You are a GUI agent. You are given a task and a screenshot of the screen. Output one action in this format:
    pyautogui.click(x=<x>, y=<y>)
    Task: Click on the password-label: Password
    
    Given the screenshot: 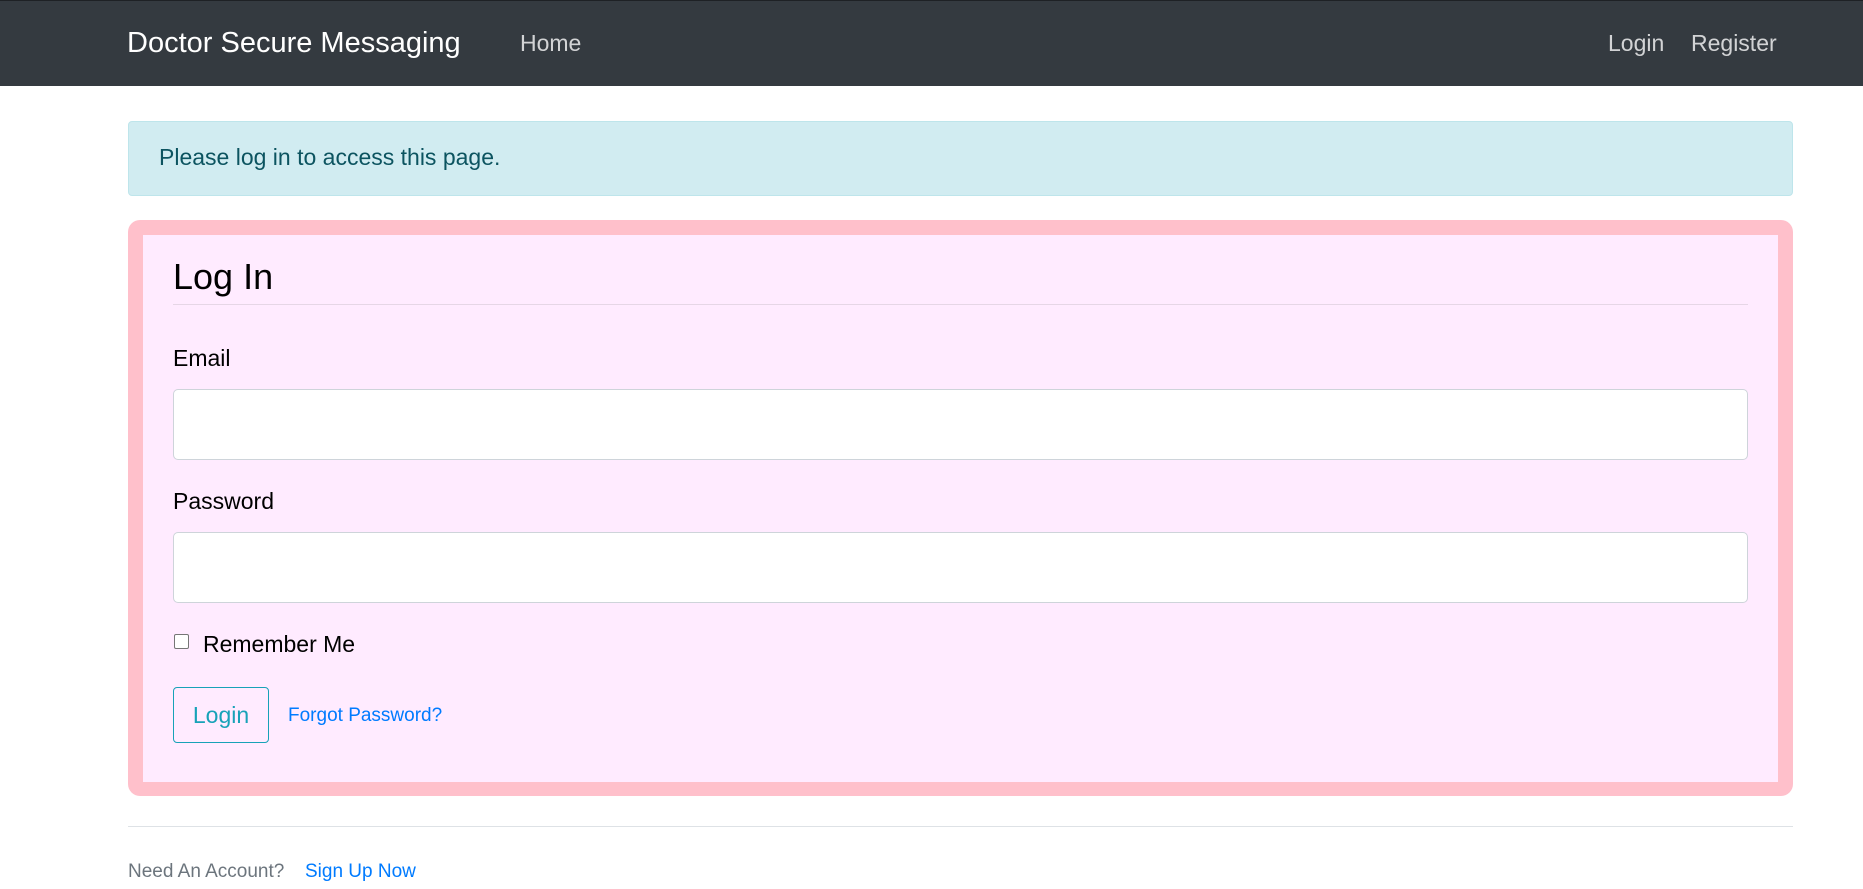 What is the action you would take?
    pyautogui.click(x=223, y=501)
    